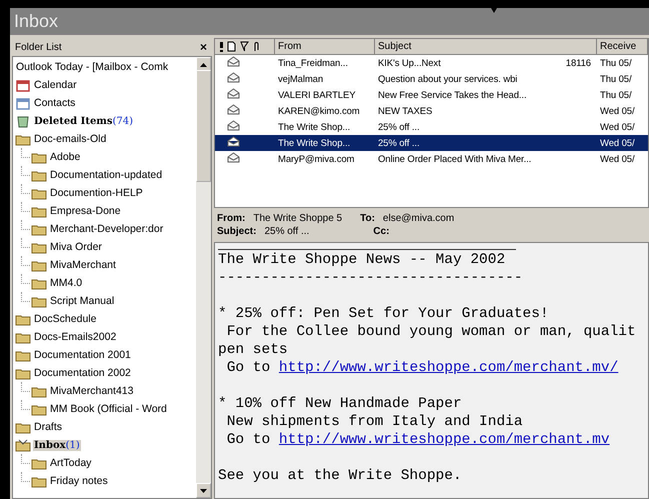 The width and height of the screenshot is (649, 499). Describe the element at coordinates (622, 47) in the screenshot. I see `column-header: Receive` at that location.